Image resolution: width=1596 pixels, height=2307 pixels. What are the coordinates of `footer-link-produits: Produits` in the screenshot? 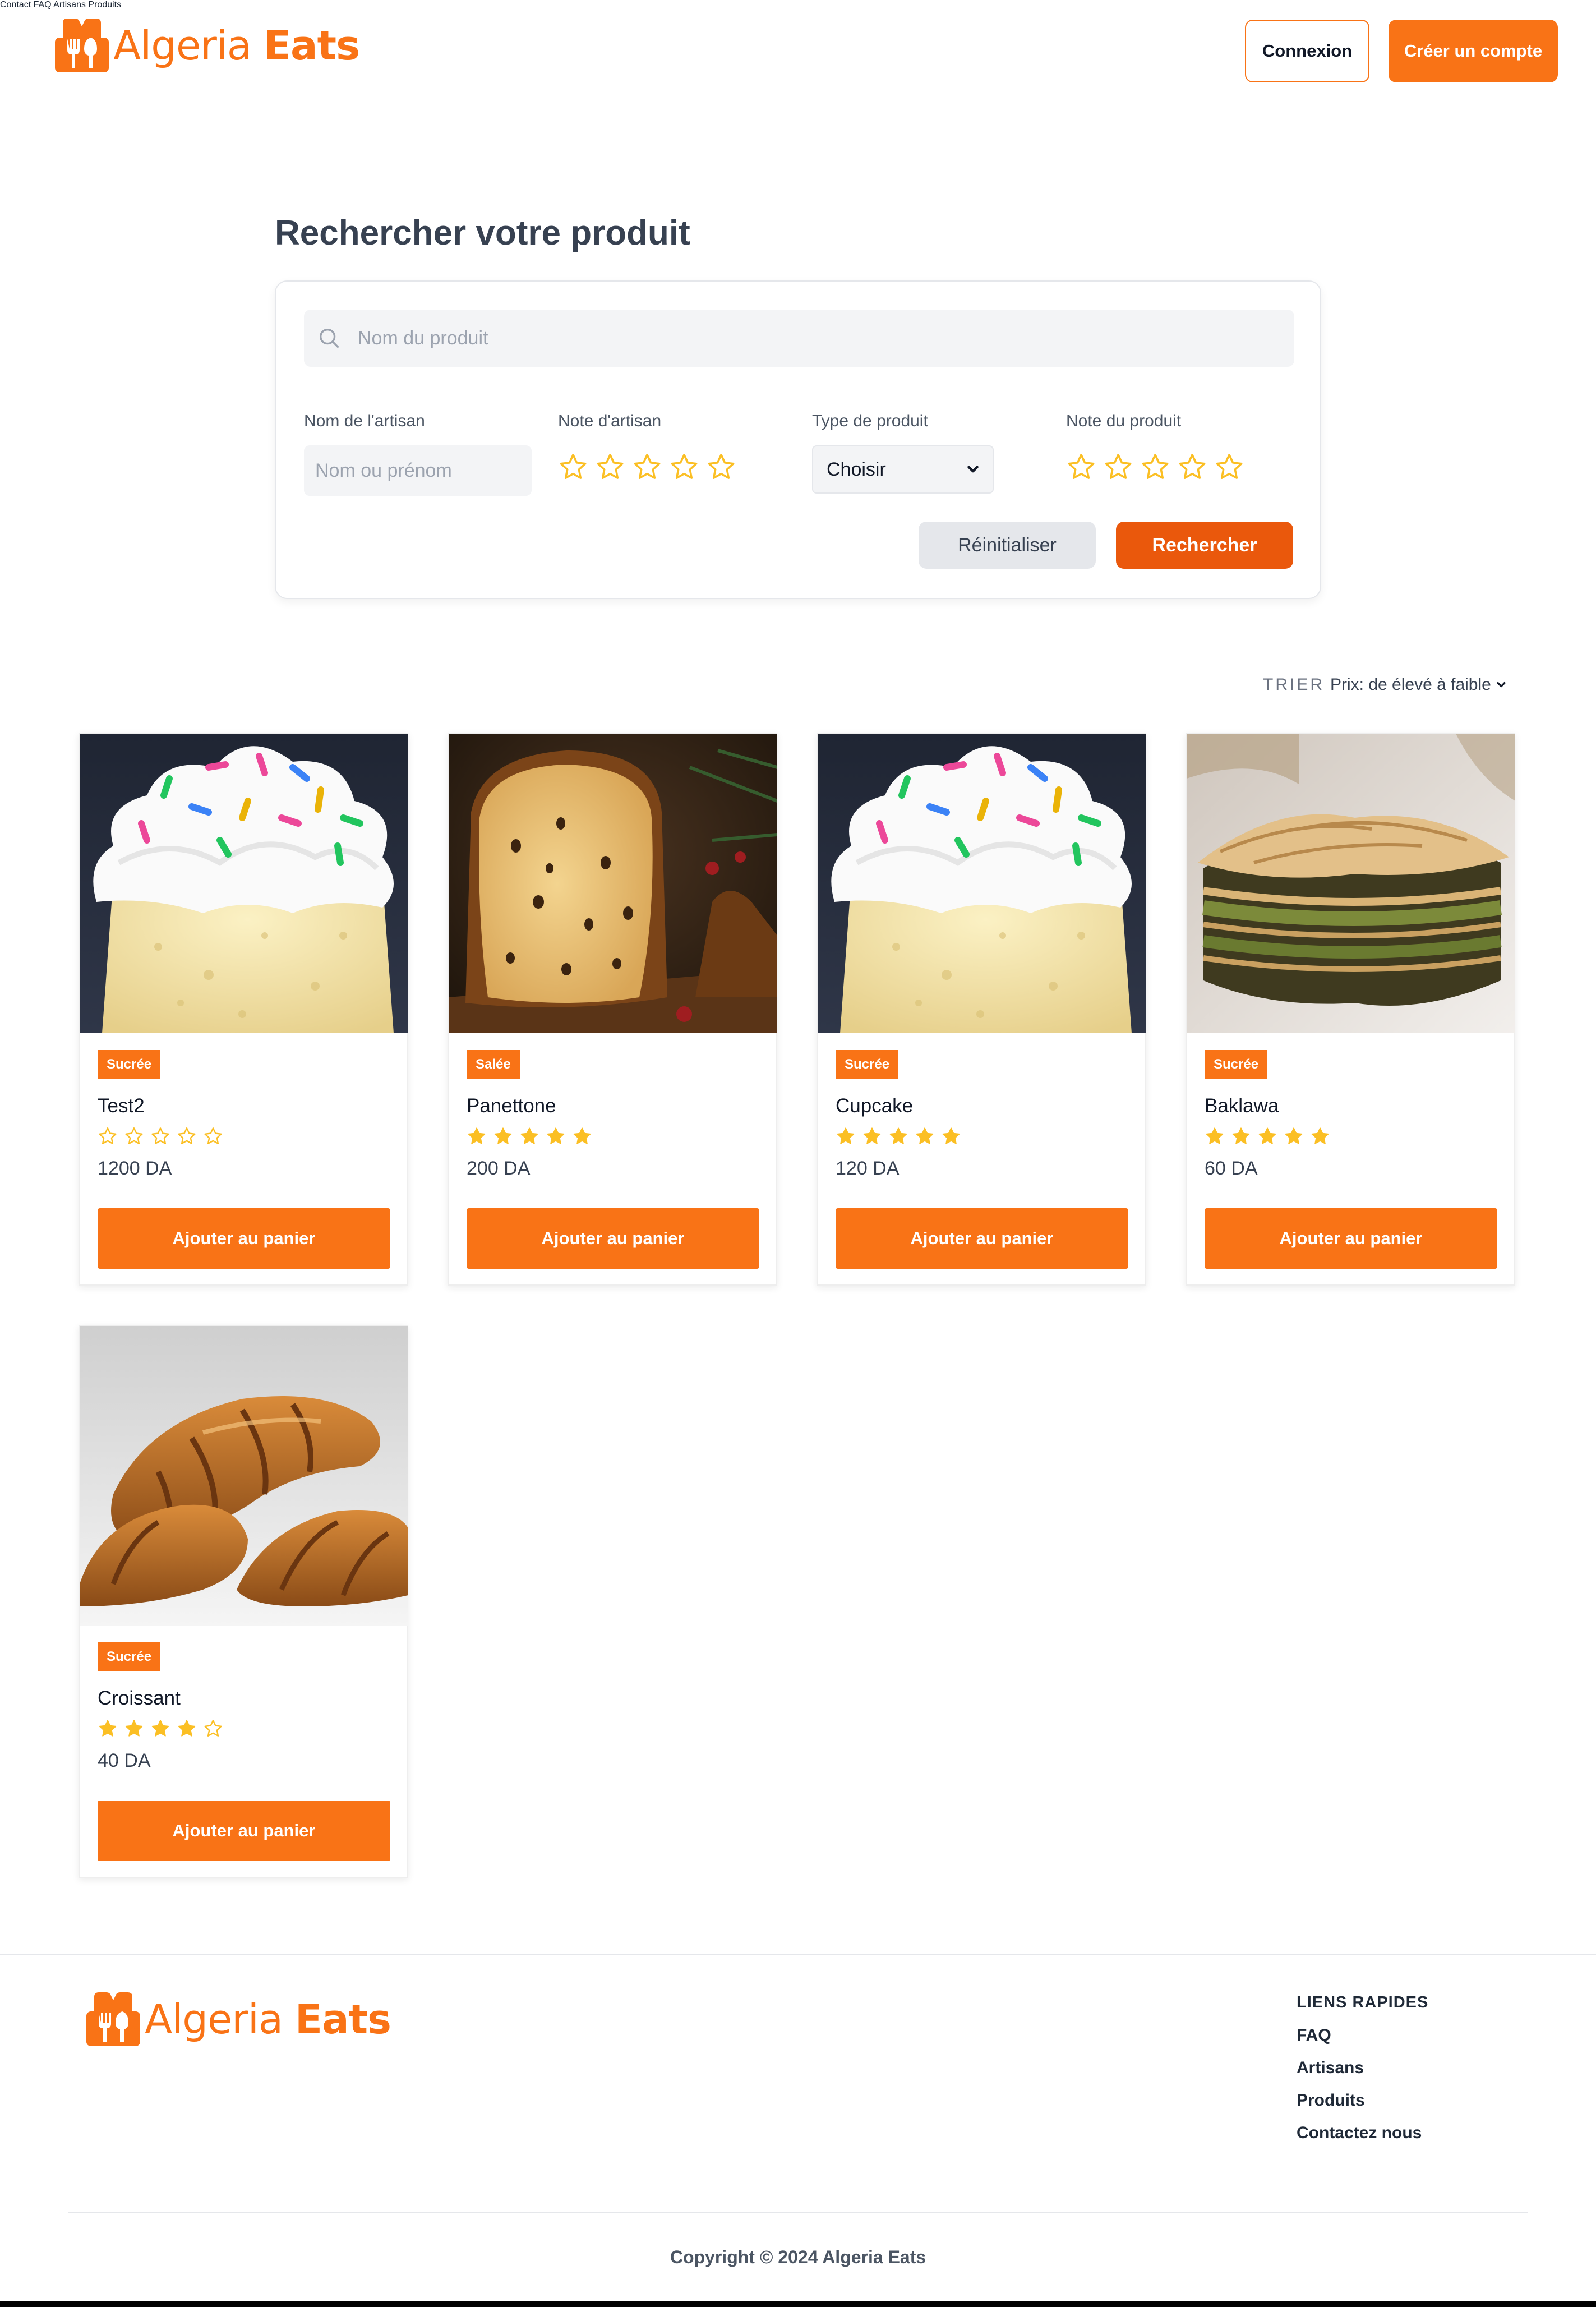 It's located at (1362, 2107).